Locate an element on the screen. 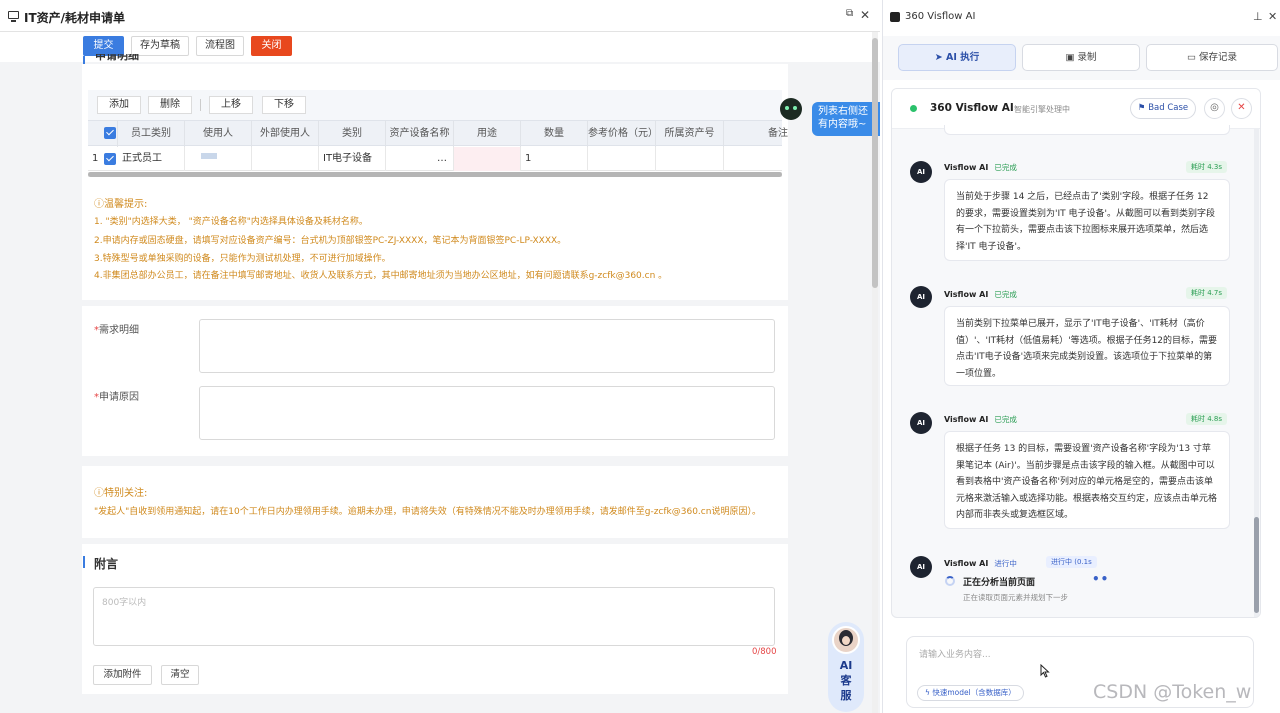  tab-label: 保存记录 is located at coordinates (1218, 57).